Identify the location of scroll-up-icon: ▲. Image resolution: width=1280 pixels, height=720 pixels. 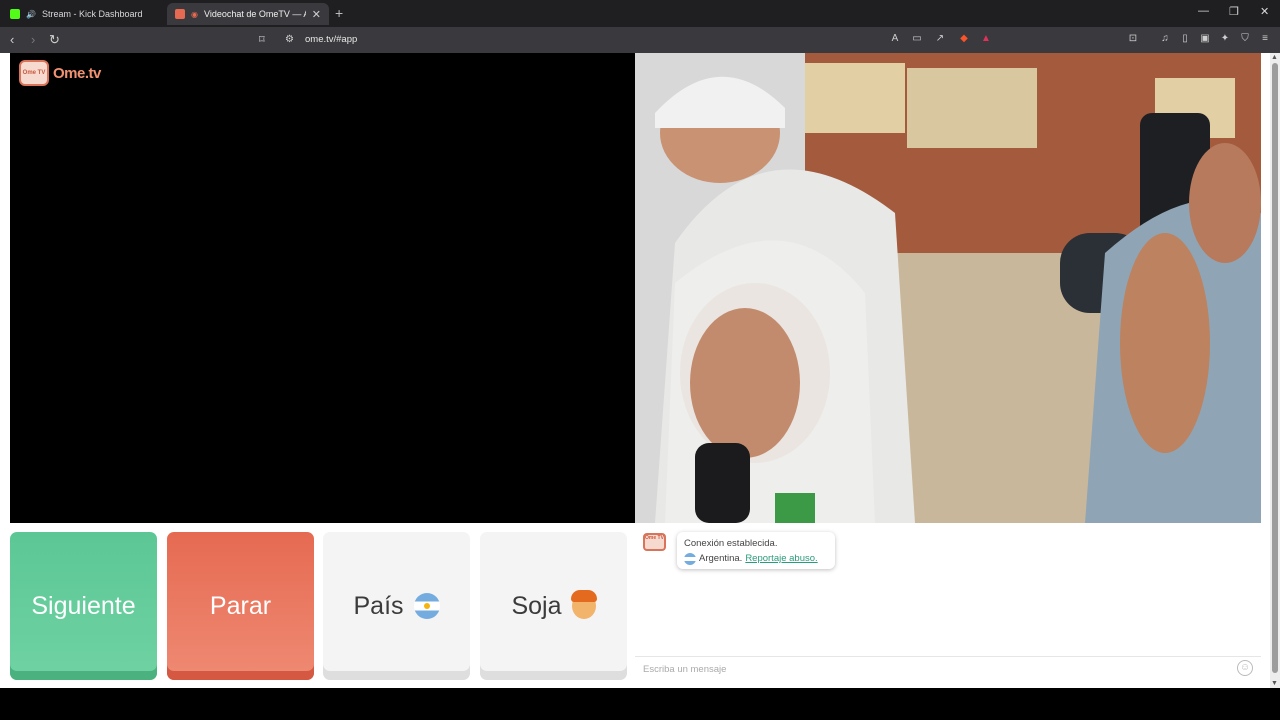
(1274, 57).